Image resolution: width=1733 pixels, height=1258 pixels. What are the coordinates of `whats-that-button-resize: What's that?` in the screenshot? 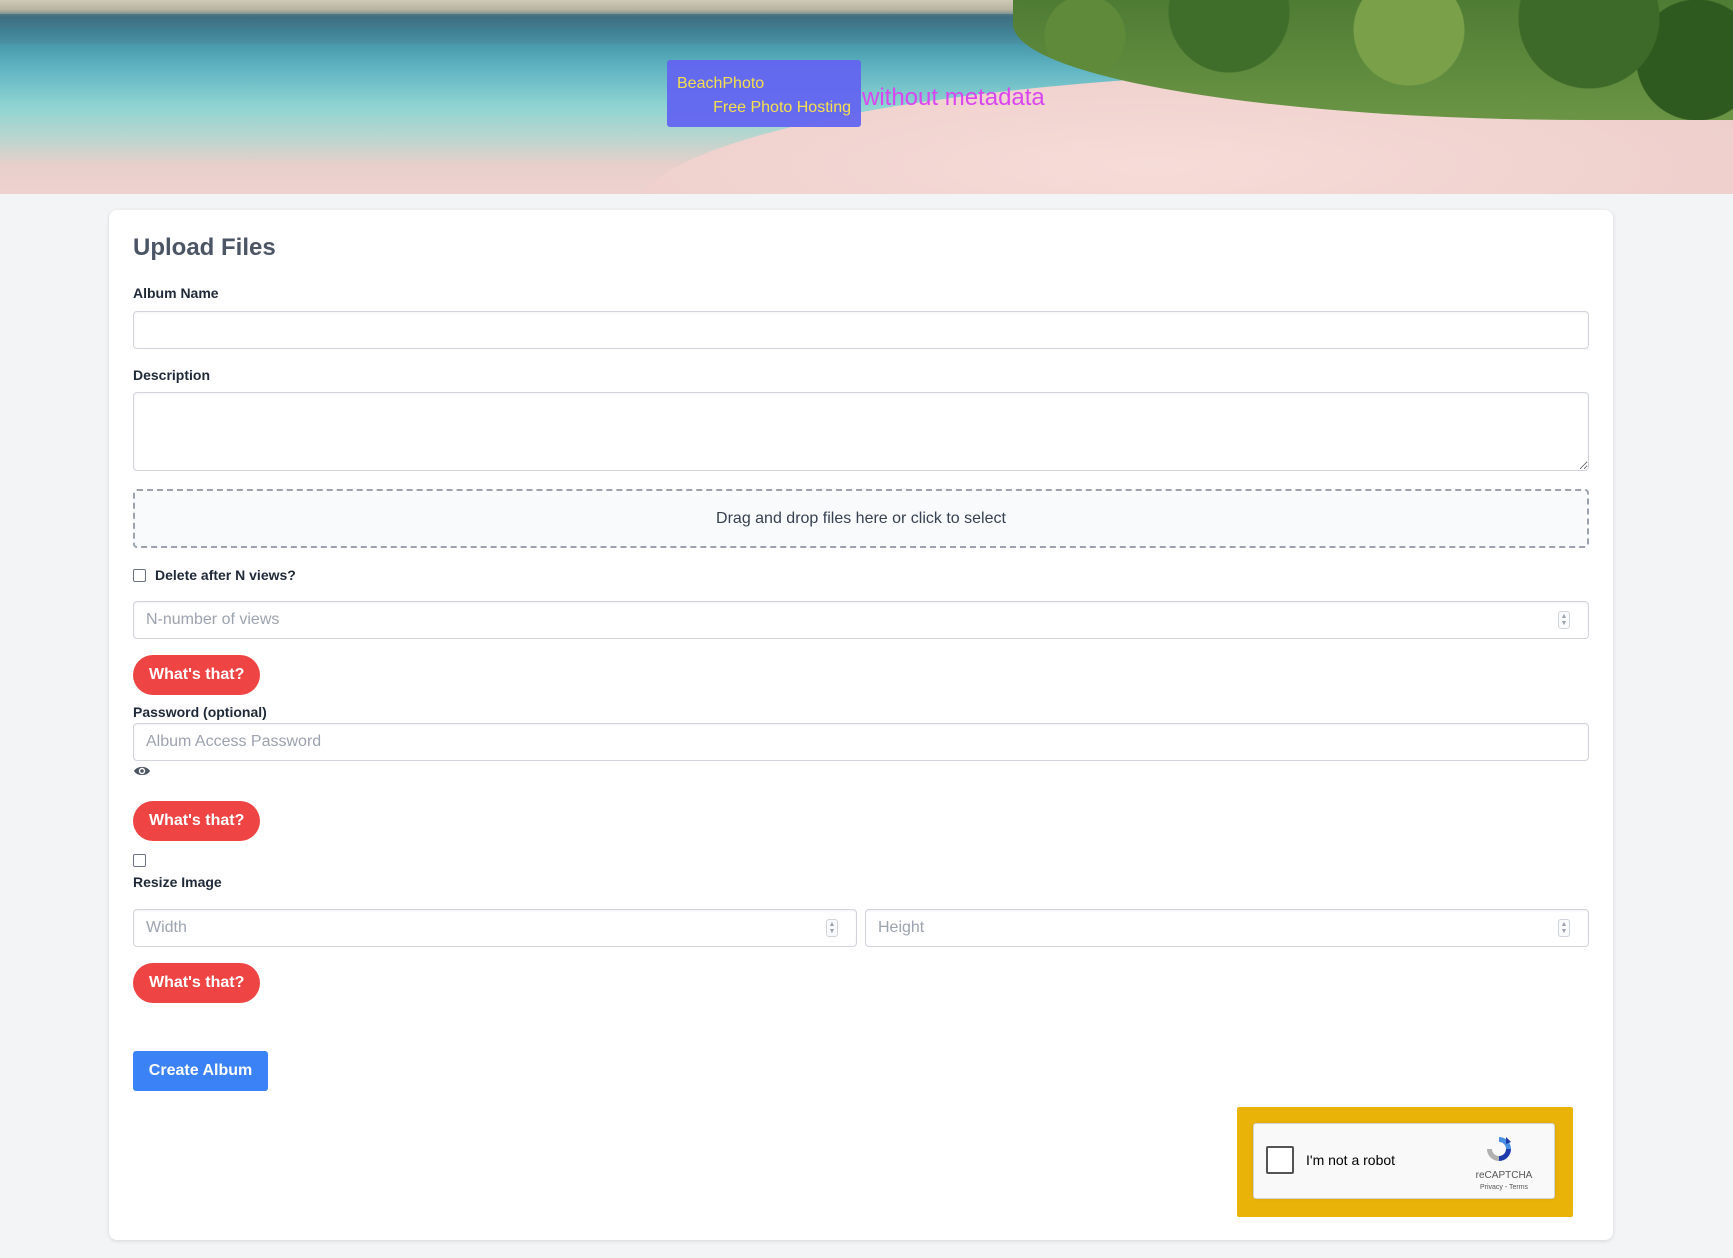 It's located at (197, 983).